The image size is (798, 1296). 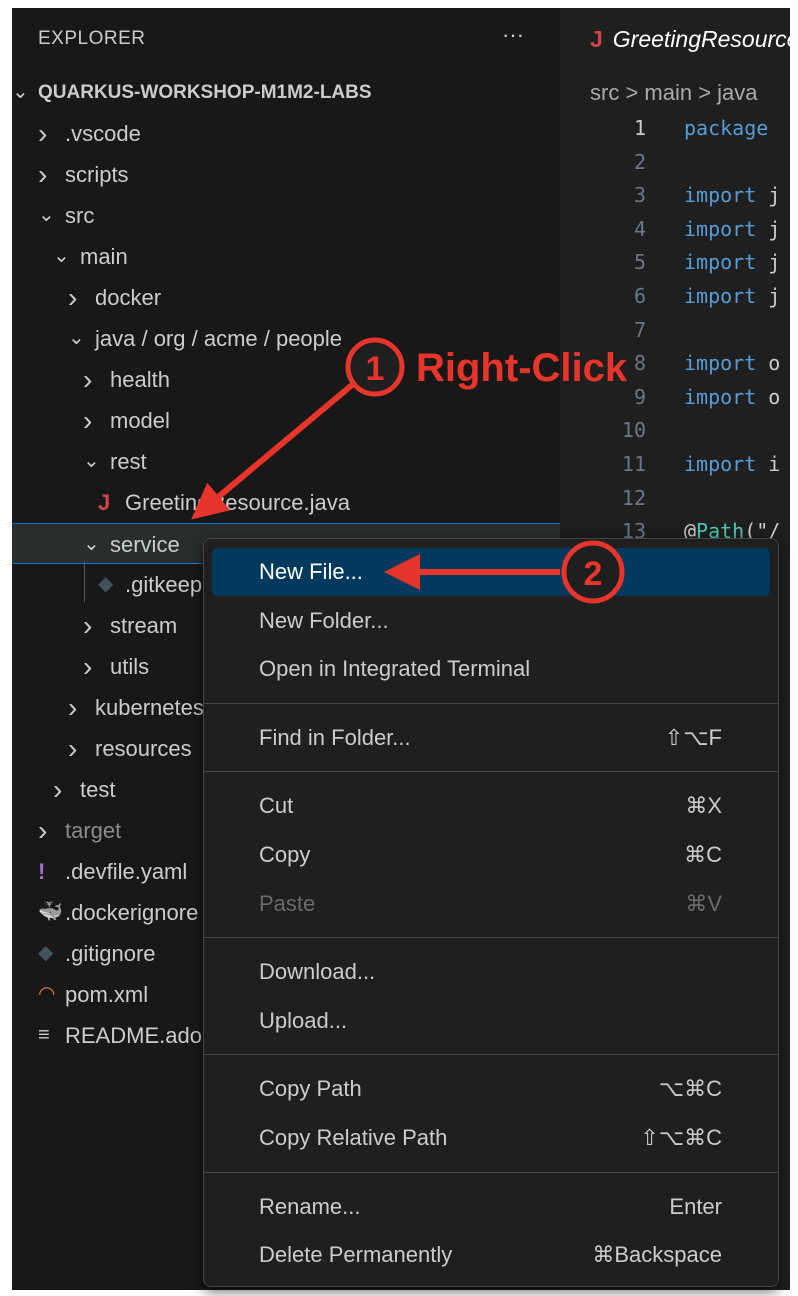 I want to click on menu-item-label: Cut, so click(x=276, y=806).